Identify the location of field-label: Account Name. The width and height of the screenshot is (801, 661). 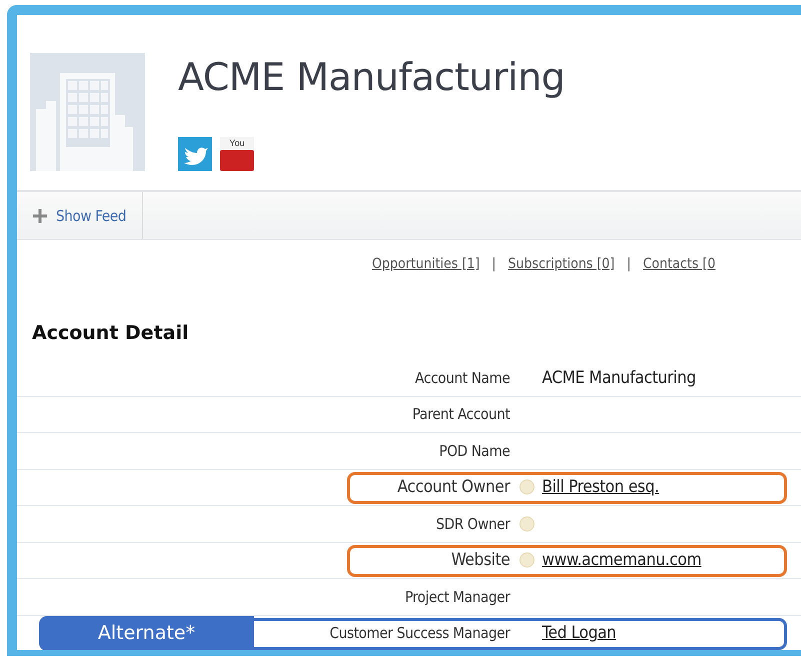
(462, 377).